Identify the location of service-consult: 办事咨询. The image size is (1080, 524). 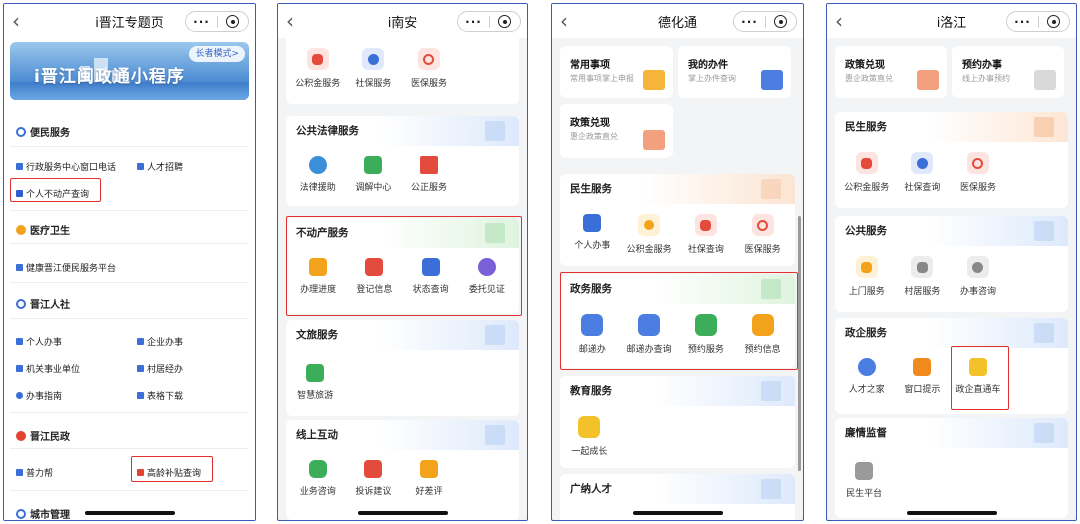
(978, 271).